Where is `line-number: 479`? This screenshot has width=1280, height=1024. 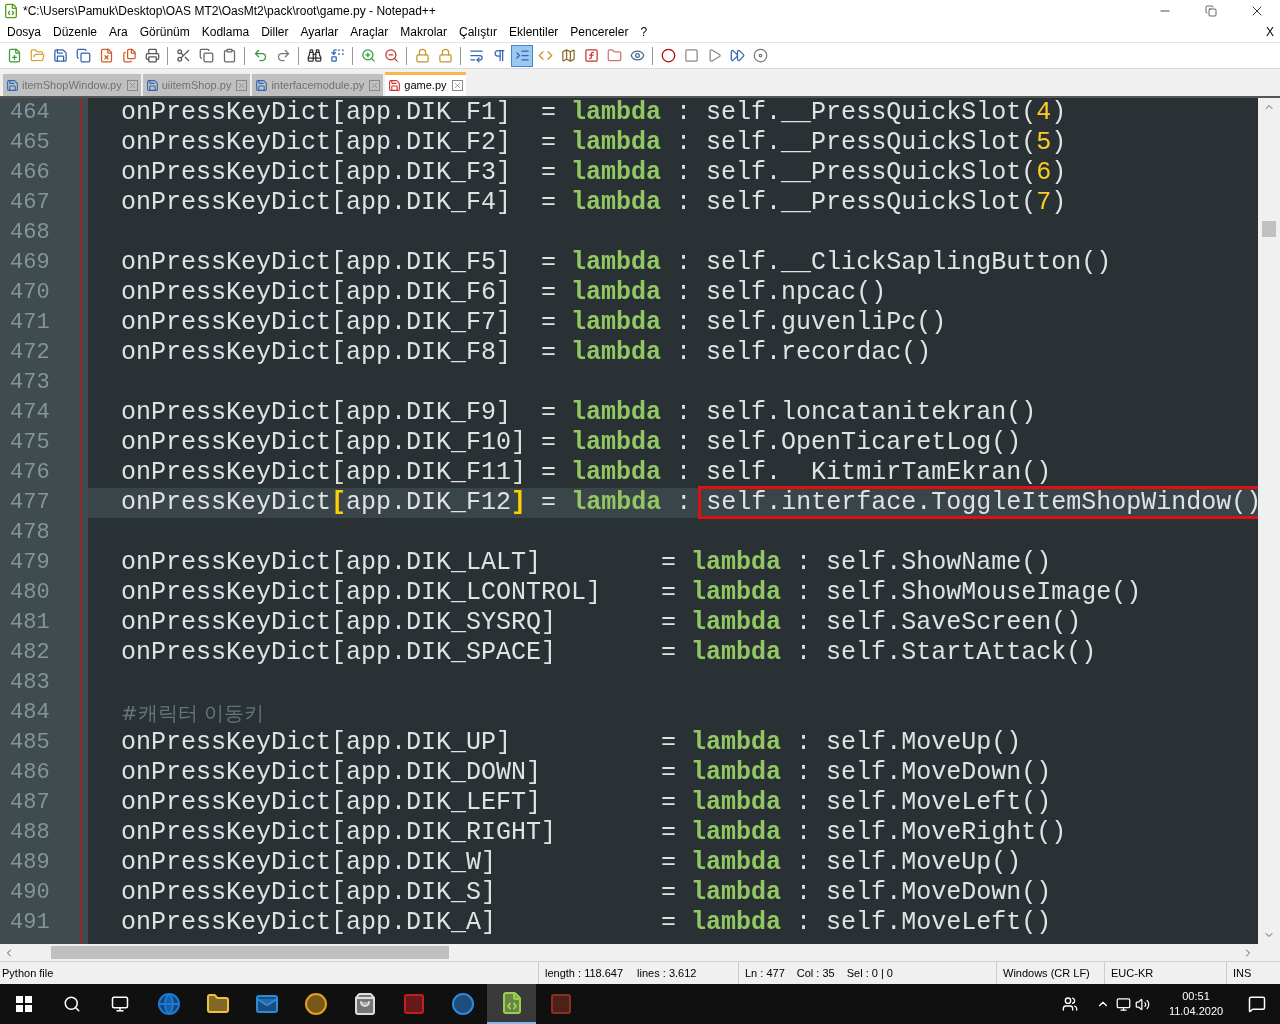 line-number: 479 is located at coordinates (30, 563).